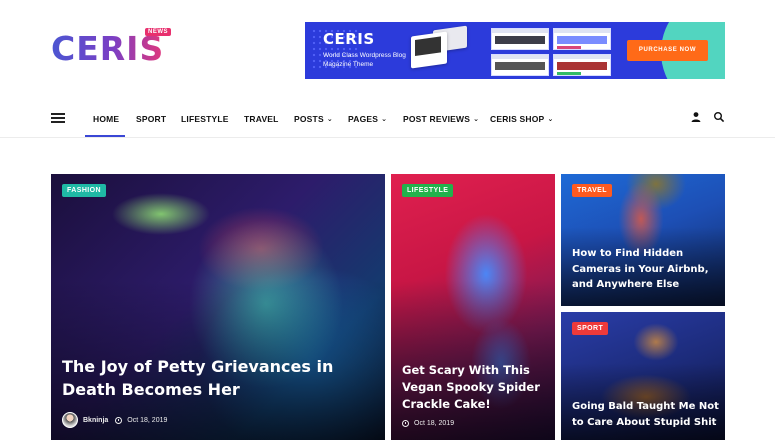 The image size is (775, 440). I want to click on author-name: Bkninja, so click(95, 420).